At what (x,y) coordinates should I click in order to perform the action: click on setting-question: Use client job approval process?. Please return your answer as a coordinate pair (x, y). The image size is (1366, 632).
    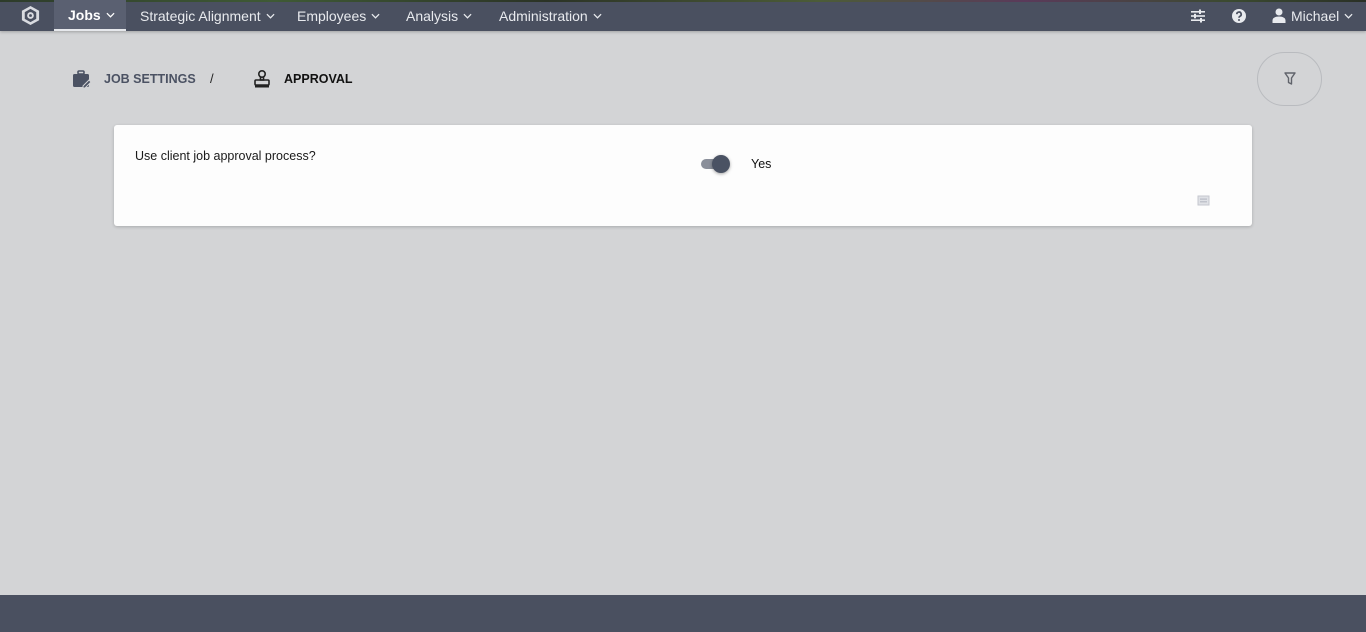
    Looking at the image, I should click on (225, 156).